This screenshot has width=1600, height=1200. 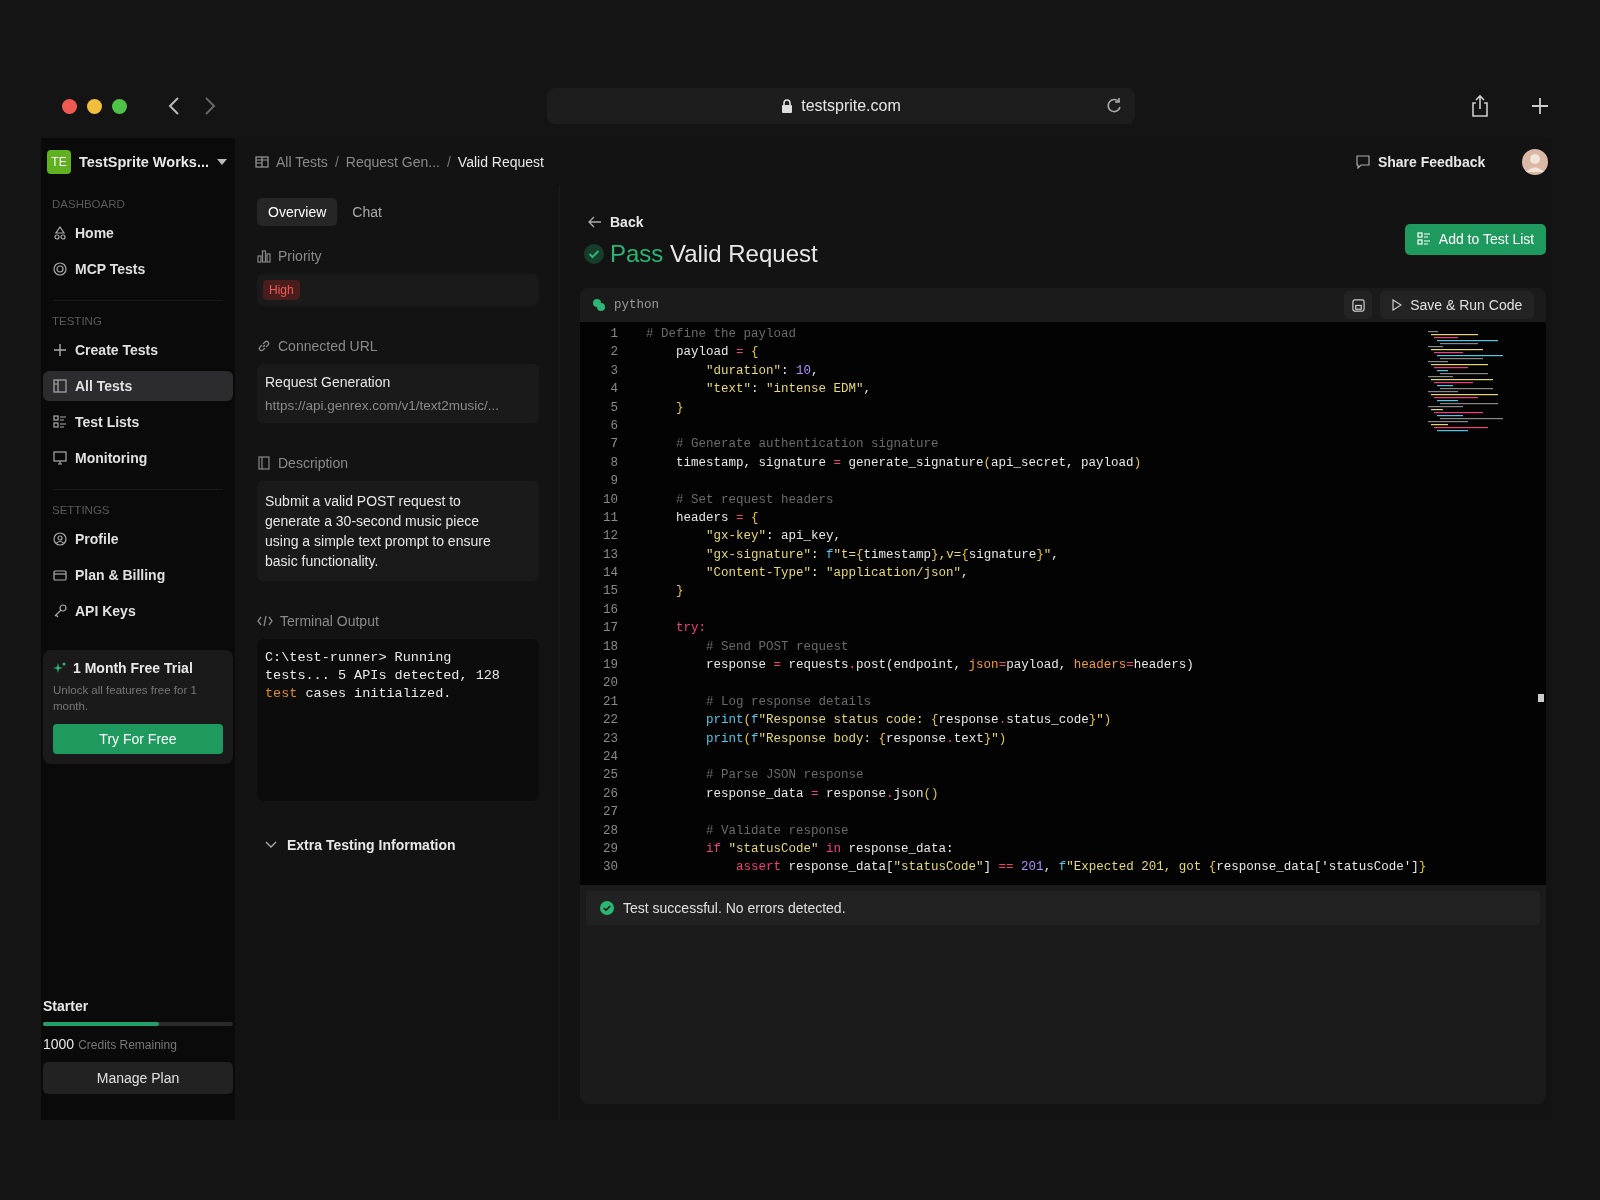 What do you see at coordinates (837, 574) in the screenshot?
I see `code-line: "Content-Type": "application/json",` at bounding box center [837, 574].